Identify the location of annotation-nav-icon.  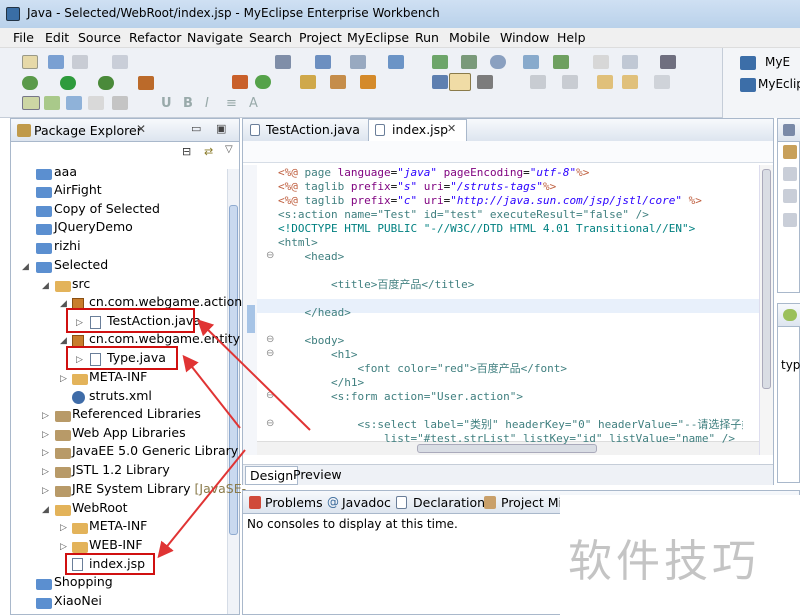
(605, 82).